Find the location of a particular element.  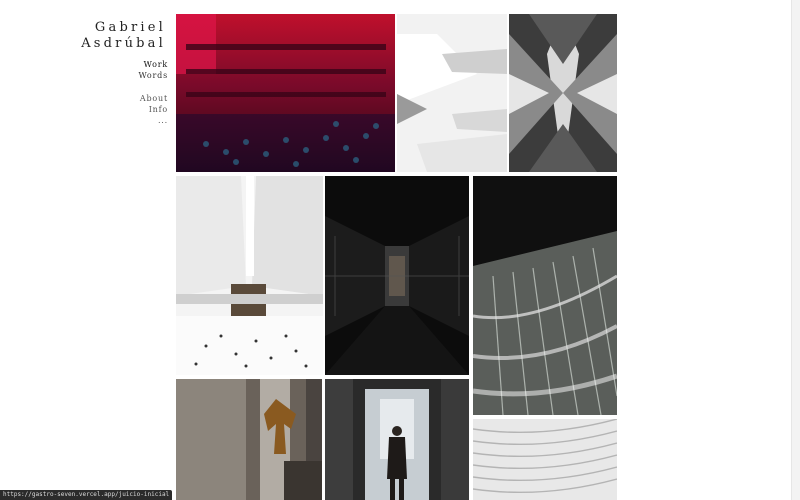

dark-corridor-photo is located at coordinates (397, 275).